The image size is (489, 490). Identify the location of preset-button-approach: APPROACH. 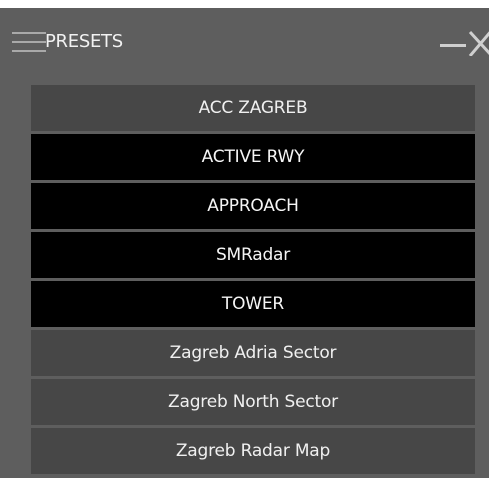
(253, 206).